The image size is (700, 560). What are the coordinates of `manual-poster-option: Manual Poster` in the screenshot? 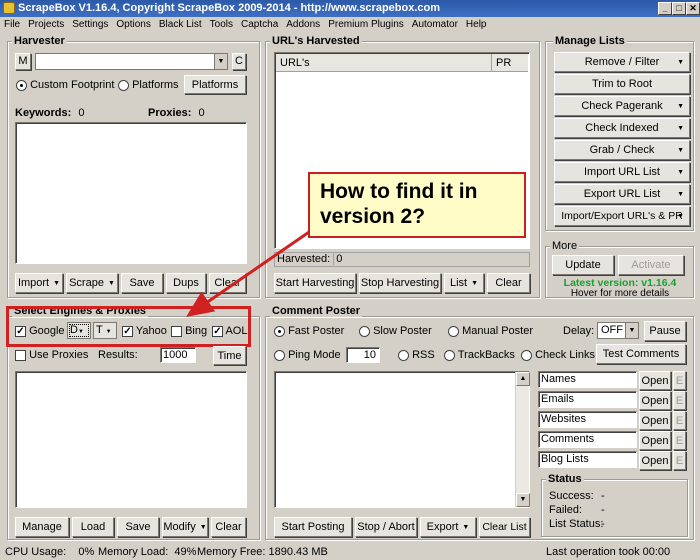 It's located at (490, 331).